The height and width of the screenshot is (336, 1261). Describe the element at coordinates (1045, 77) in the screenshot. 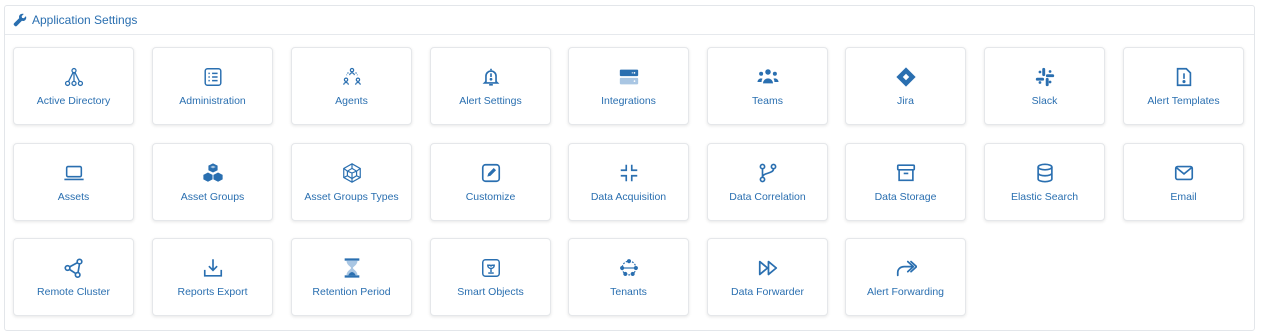

I see `slack-icon` at that location.